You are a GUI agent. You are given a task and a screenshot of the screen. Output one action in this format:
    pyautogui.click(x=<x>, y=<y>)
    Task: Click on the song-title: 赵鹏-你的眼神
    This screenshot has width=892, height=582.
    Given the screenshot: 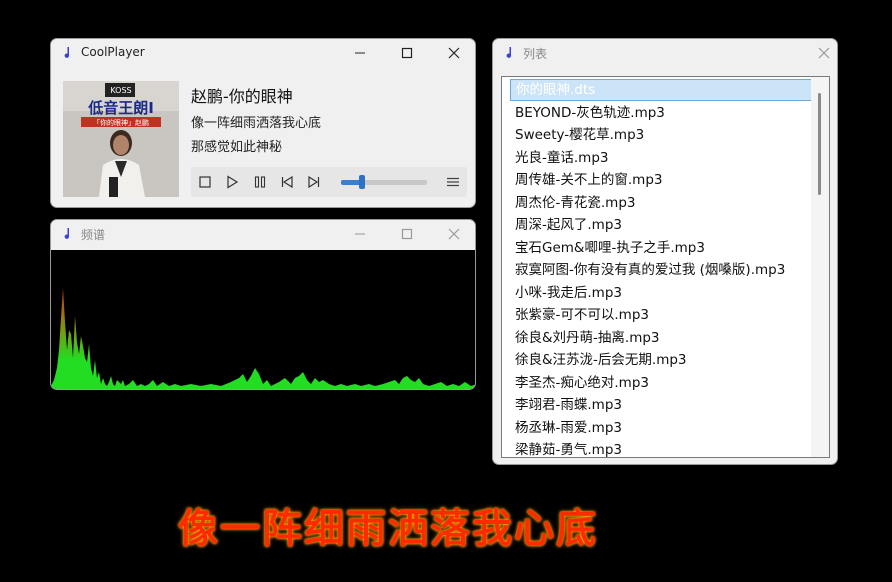 What is the action you would take?
    pyautogui.click(x=242, y=96)
    